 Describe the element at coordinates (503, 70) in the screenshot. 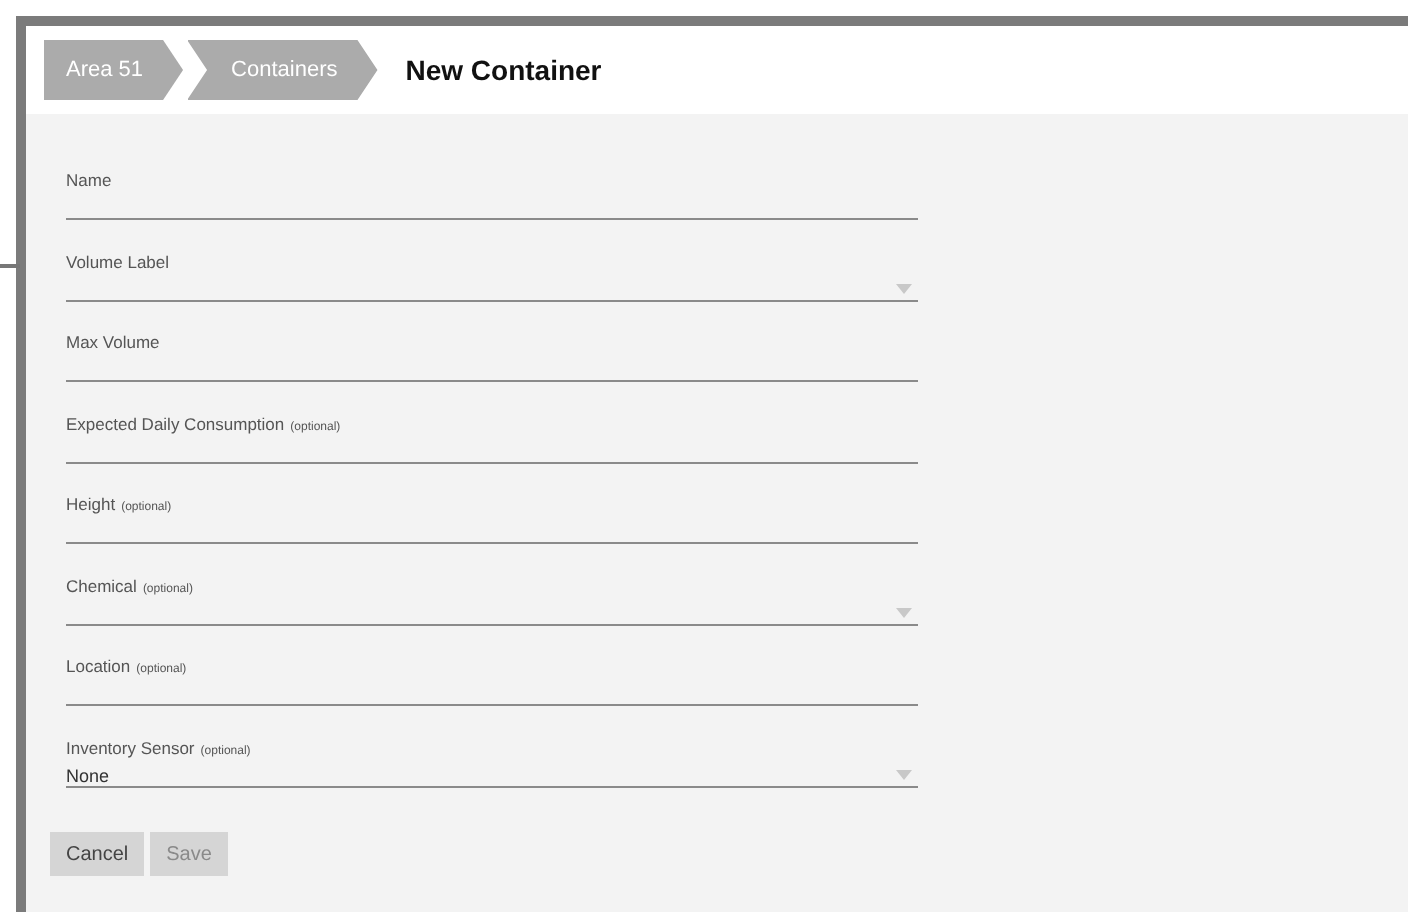

I see `page-title: New Container` at that location.